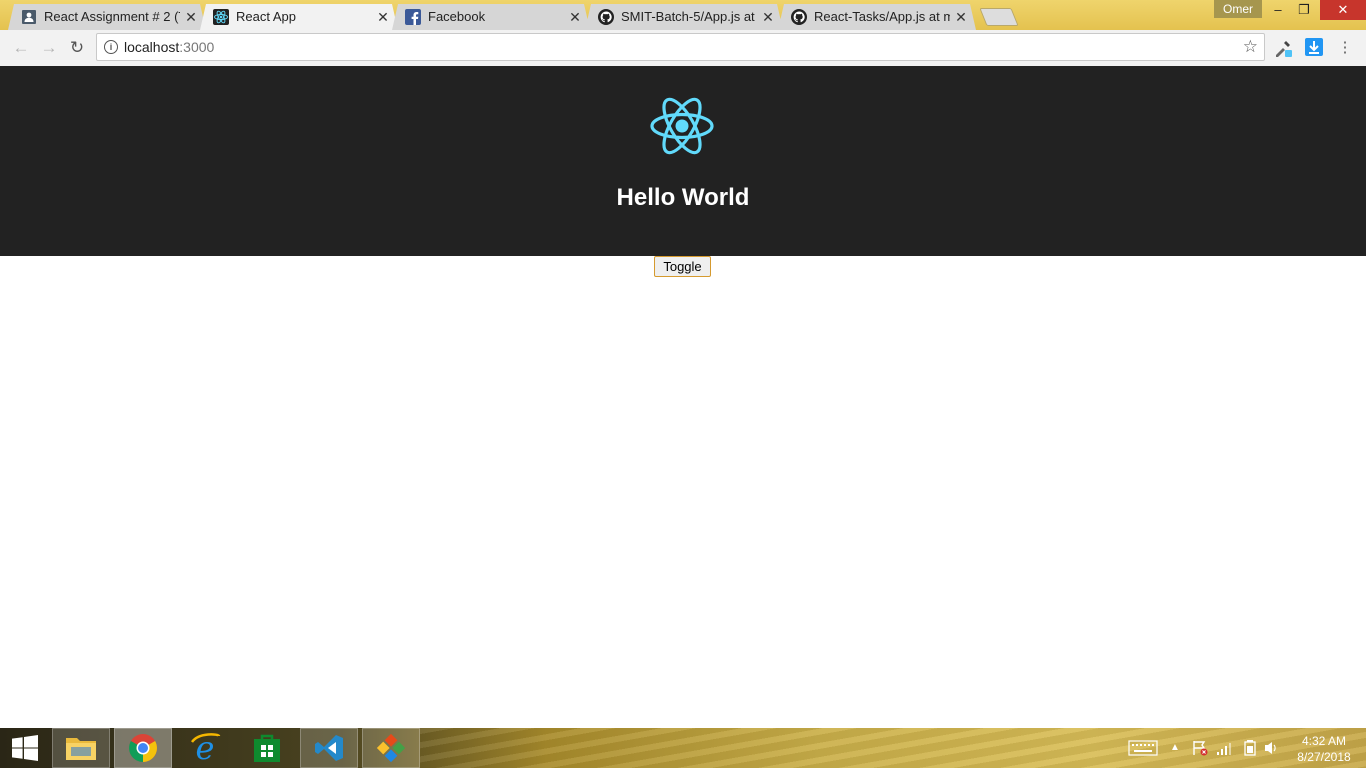  I want to click on taskbar: e ▲ 4:32 AM 8/27/2018, so click(683, 748).